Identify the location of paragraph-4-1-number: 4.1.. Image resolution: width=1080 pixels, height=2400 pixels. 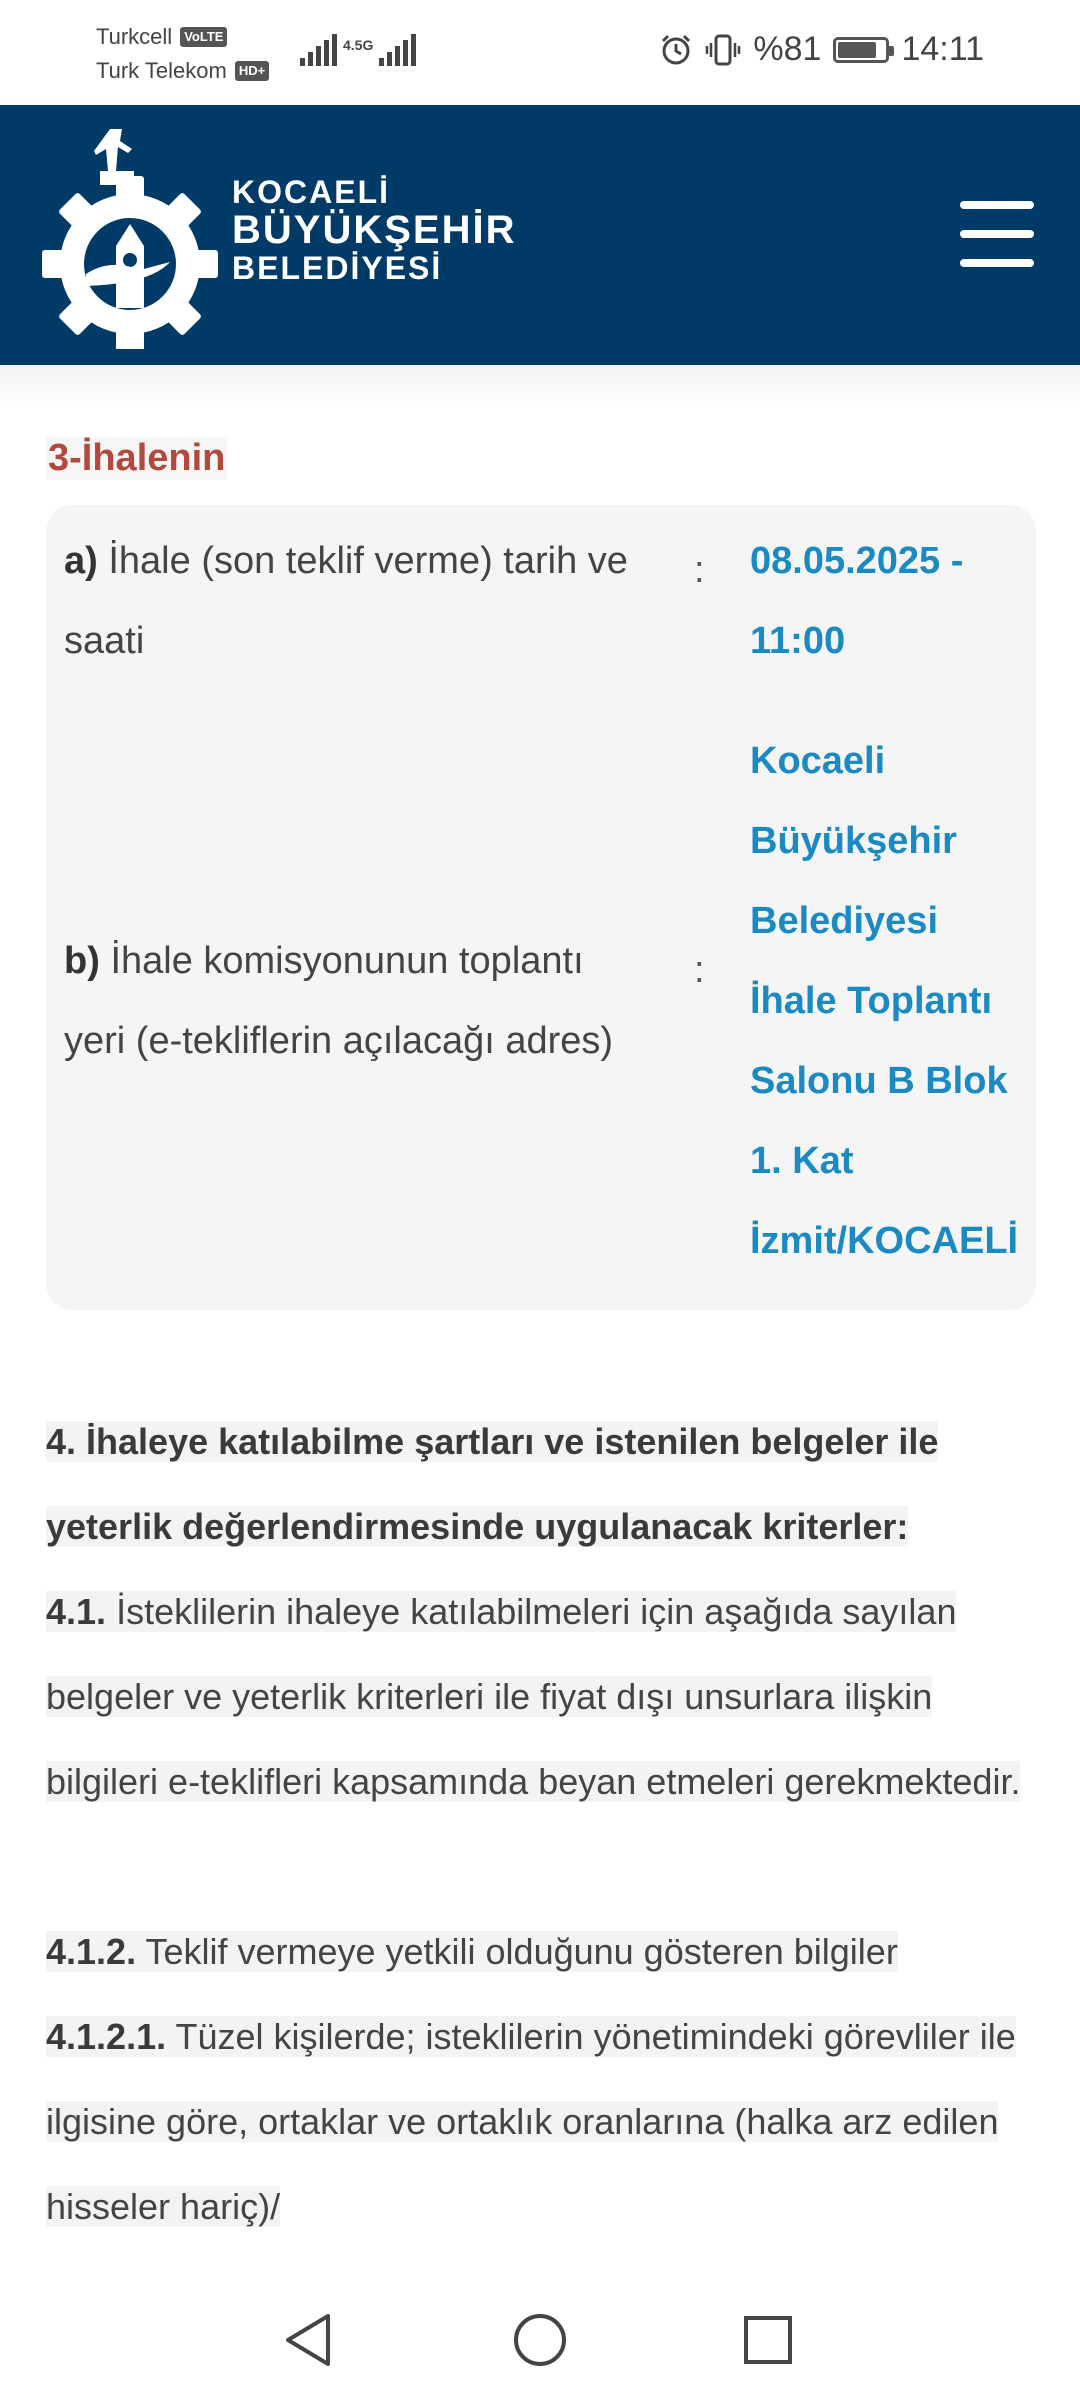
(76, 1611).